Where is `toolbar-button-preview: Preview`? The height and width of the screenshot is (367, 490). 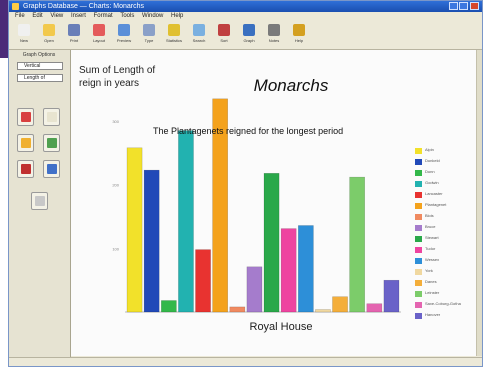
toolbar-button-preview: Preview is located at coordinates (124, 35).